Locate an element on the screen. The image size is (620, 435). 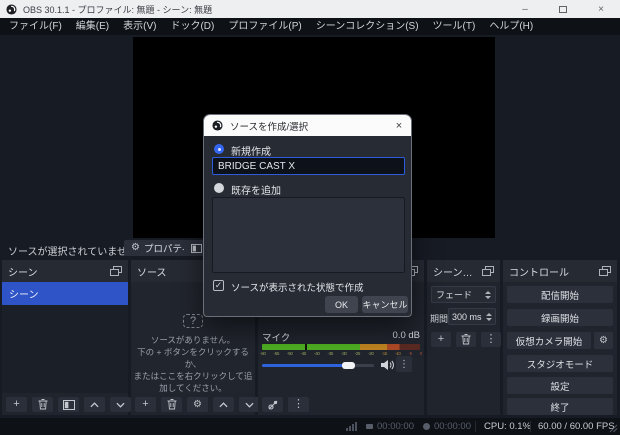
source-properties-button: ⚙ is located at coordinates (197, 404).